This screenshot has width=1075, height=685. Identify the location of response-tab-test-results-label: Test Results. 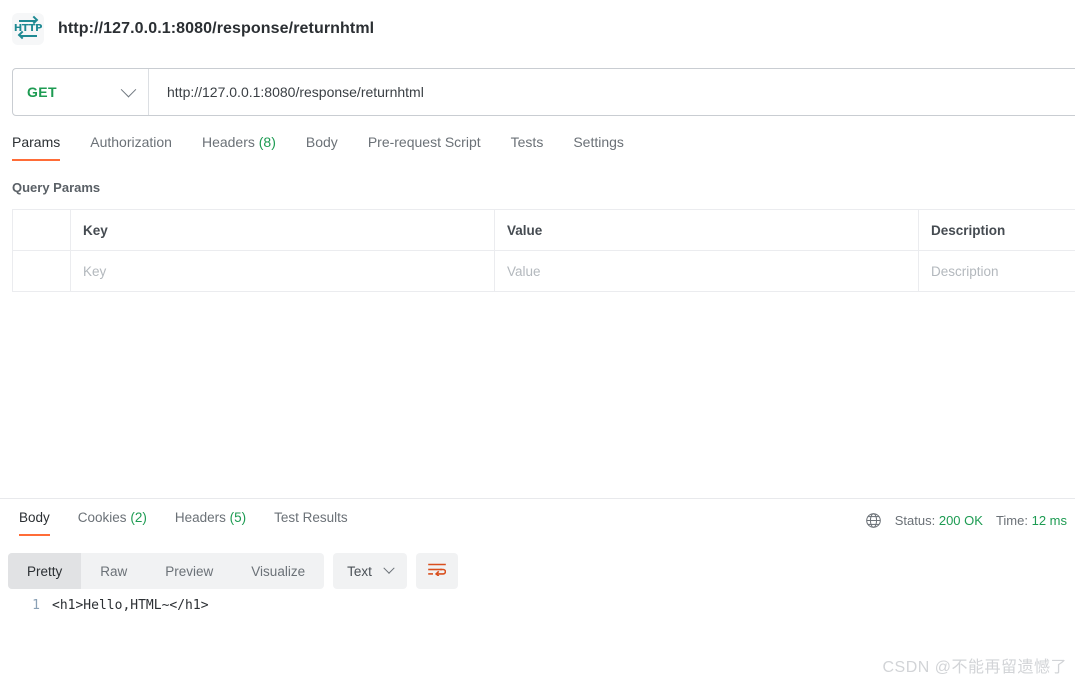
(311, 517).